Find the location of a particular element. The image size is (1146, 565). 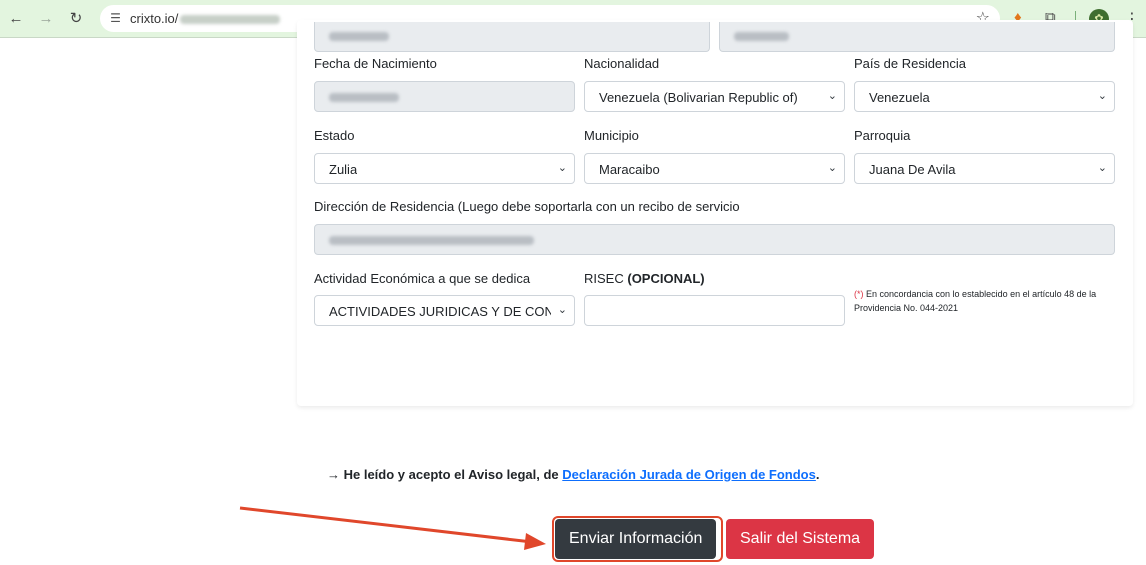

annotation-arrow is located at coordinates (392, 528).